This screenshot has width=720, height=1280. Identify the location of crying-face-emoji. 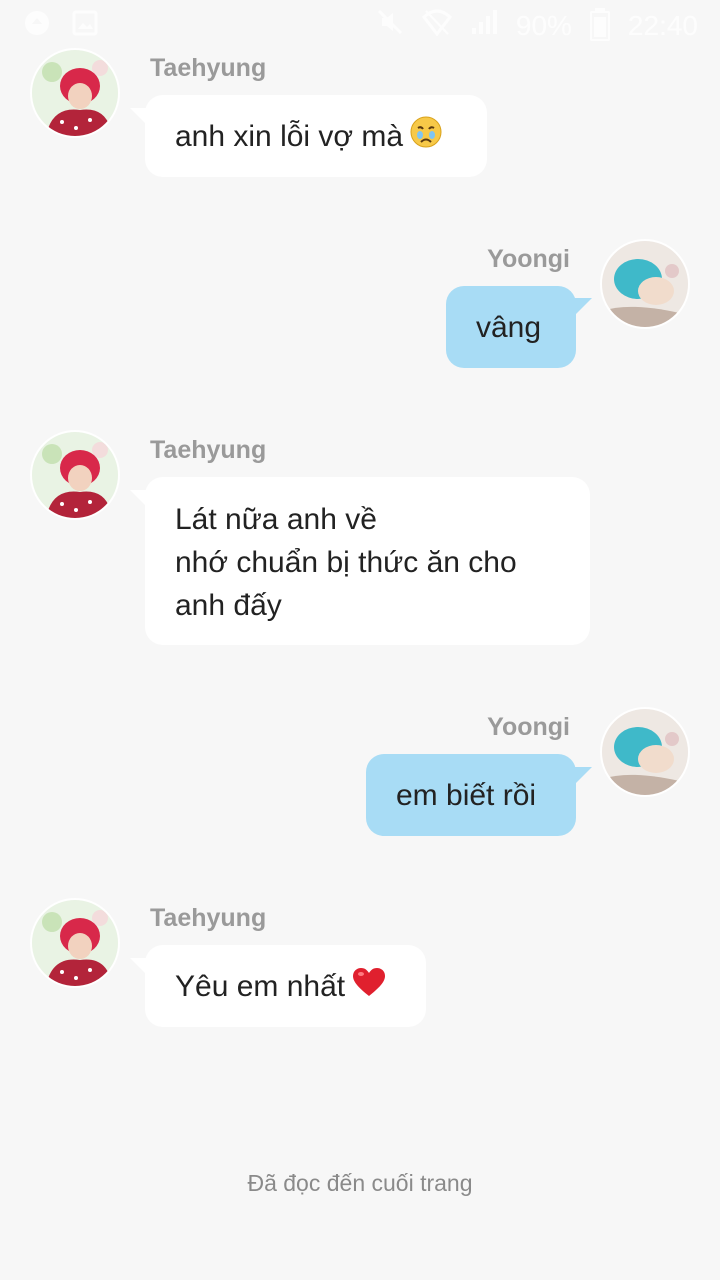
(426, 138).